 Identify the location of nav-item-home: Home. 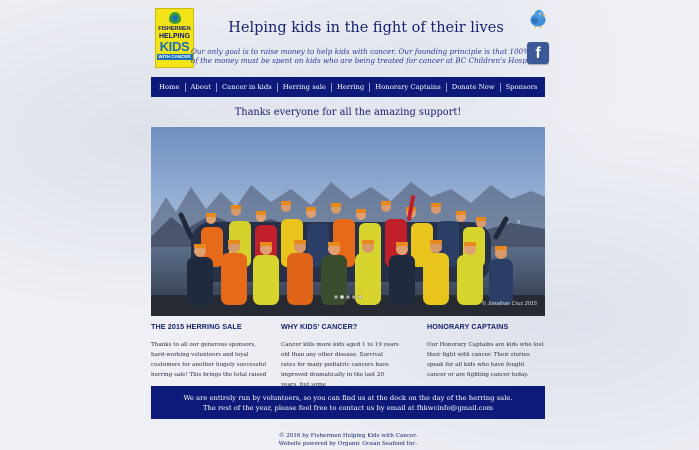
(169, 87).